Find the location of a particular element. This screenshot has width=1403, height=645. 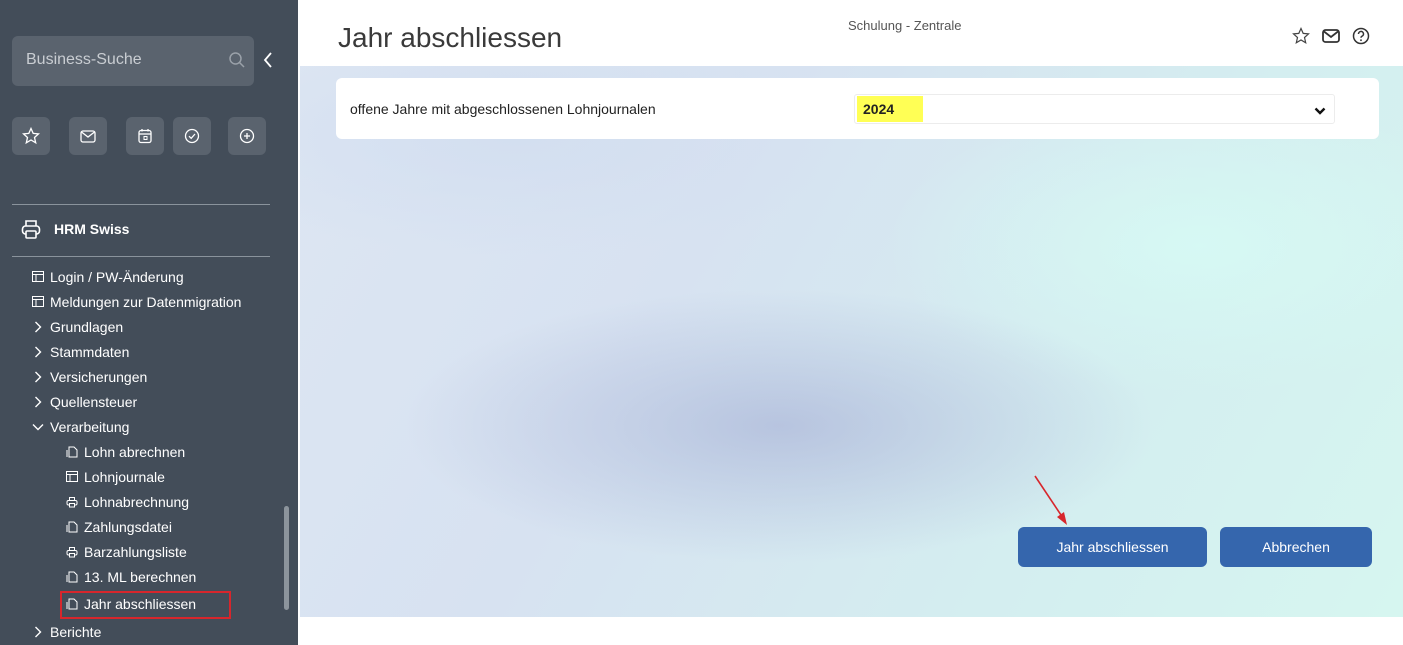

nav-item-label: Lohnabrechnung is located at coordinates (137, 501).